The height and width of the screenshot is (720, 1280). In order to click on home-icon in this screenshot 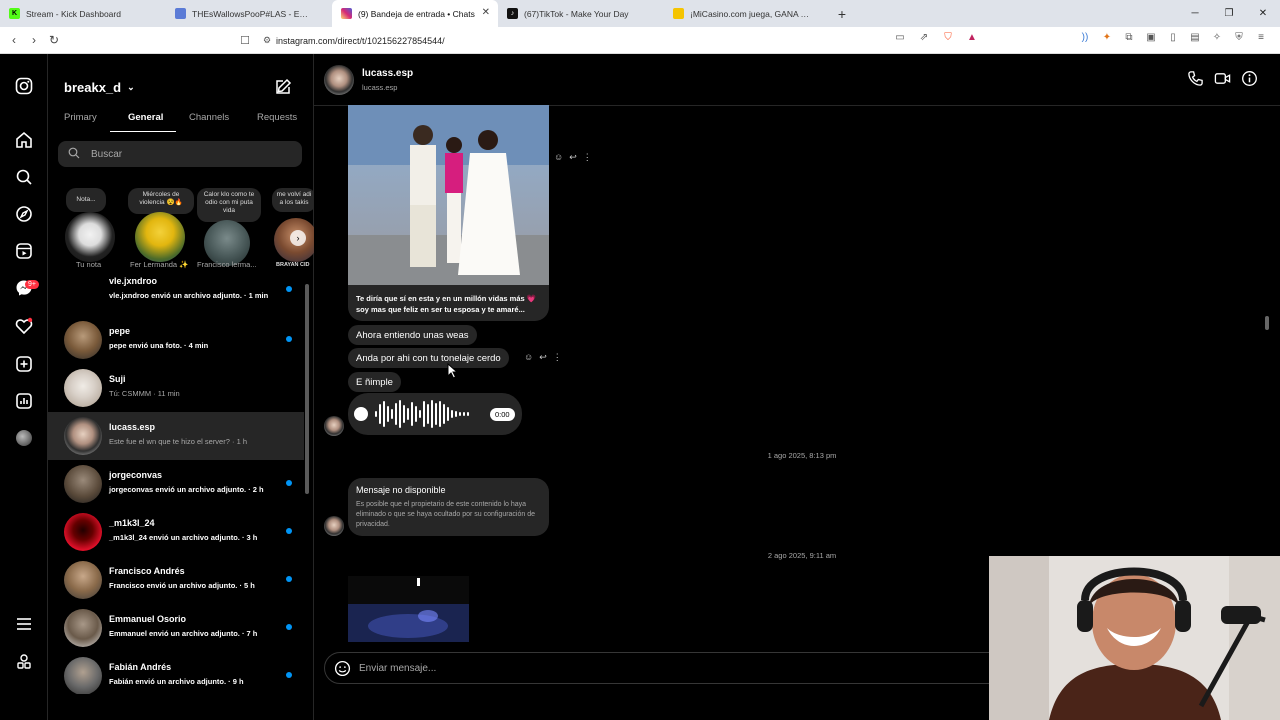, I will do `click(24, 140)`.